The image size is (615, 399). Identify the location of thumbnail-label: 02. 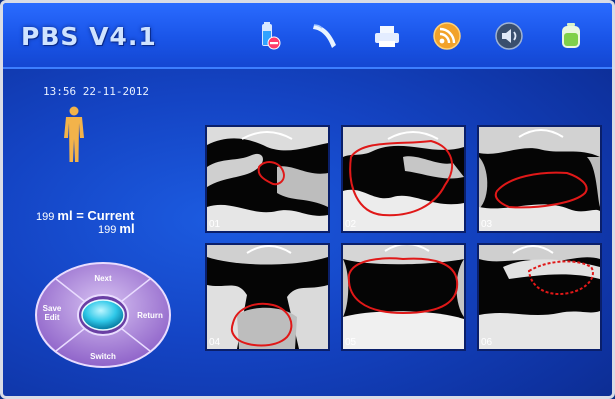
(351, 224).